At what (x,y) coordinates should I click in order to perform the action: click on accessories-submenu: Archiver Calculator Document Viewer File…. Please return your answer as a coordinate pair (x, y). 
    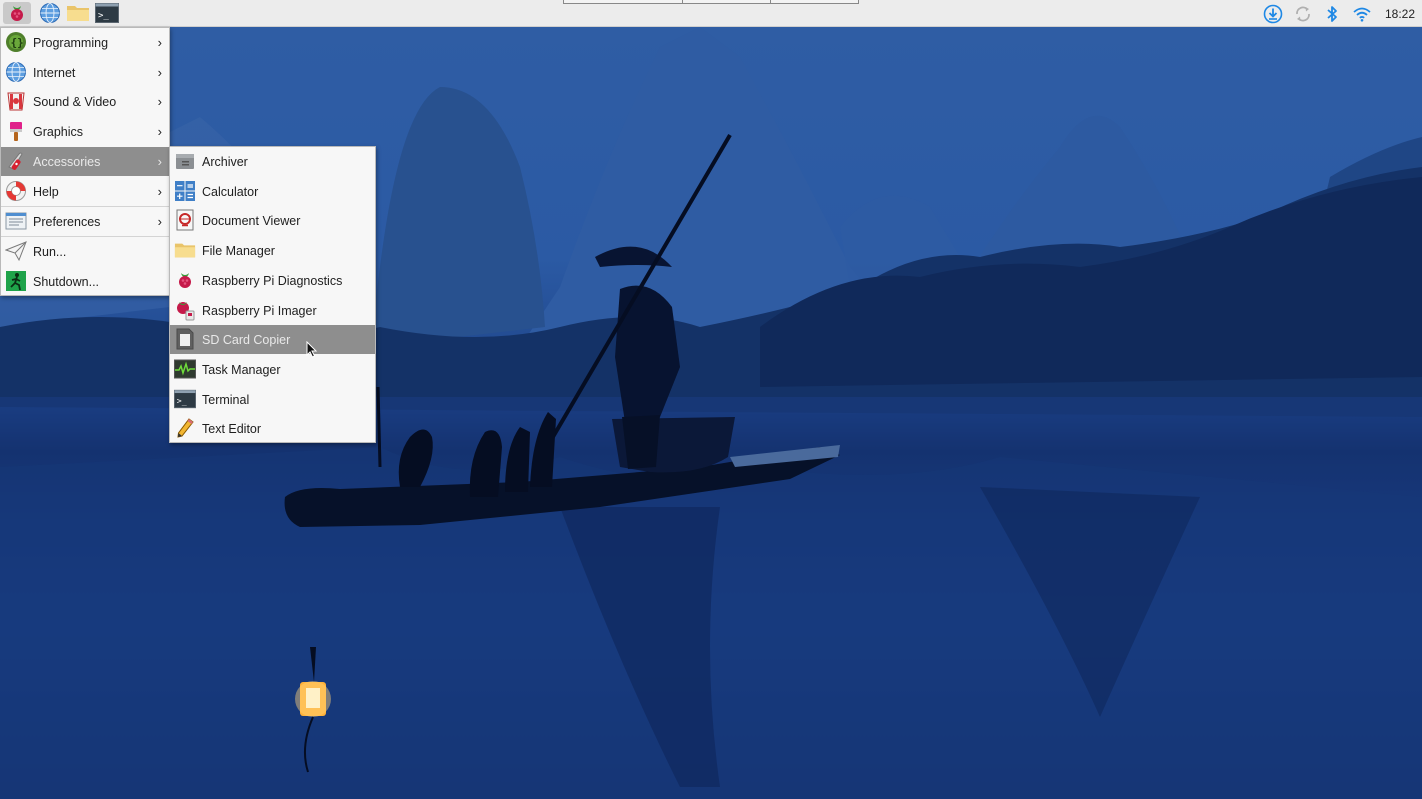
    Looking at the image, I should click on (272, 294).